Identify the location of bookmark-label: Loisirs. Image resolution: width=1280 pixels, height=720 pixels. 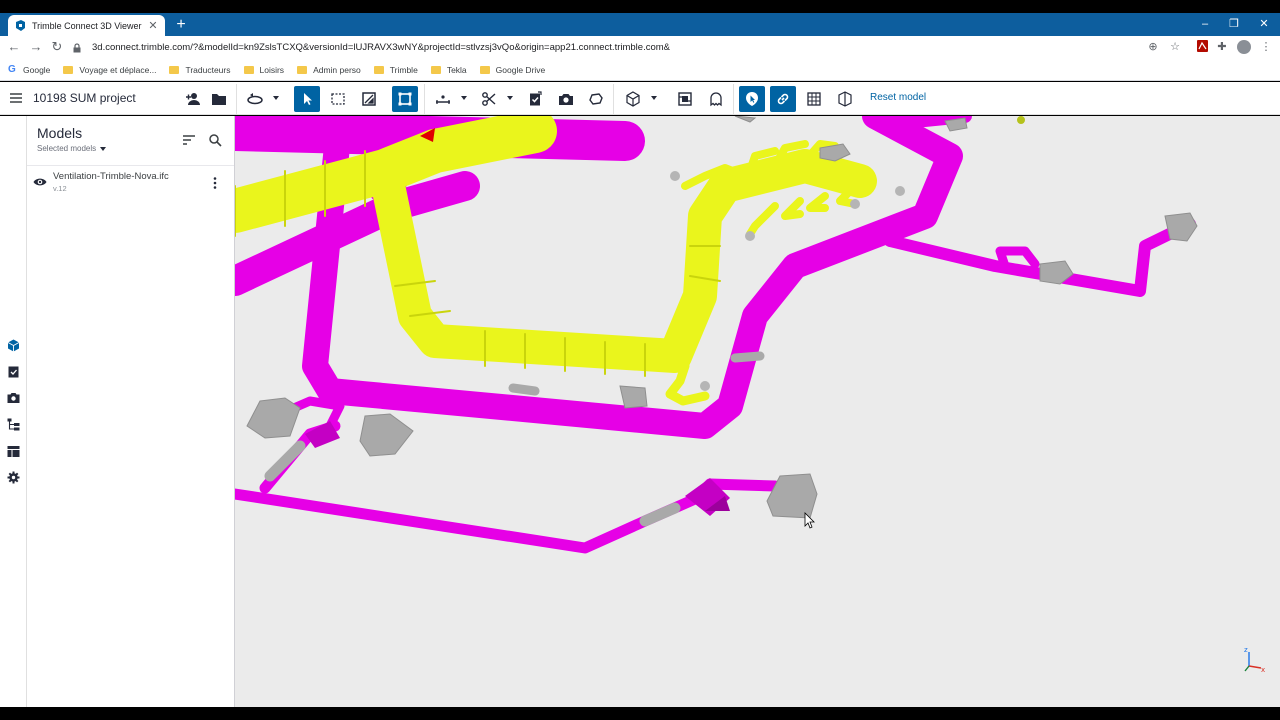
(272, 69).